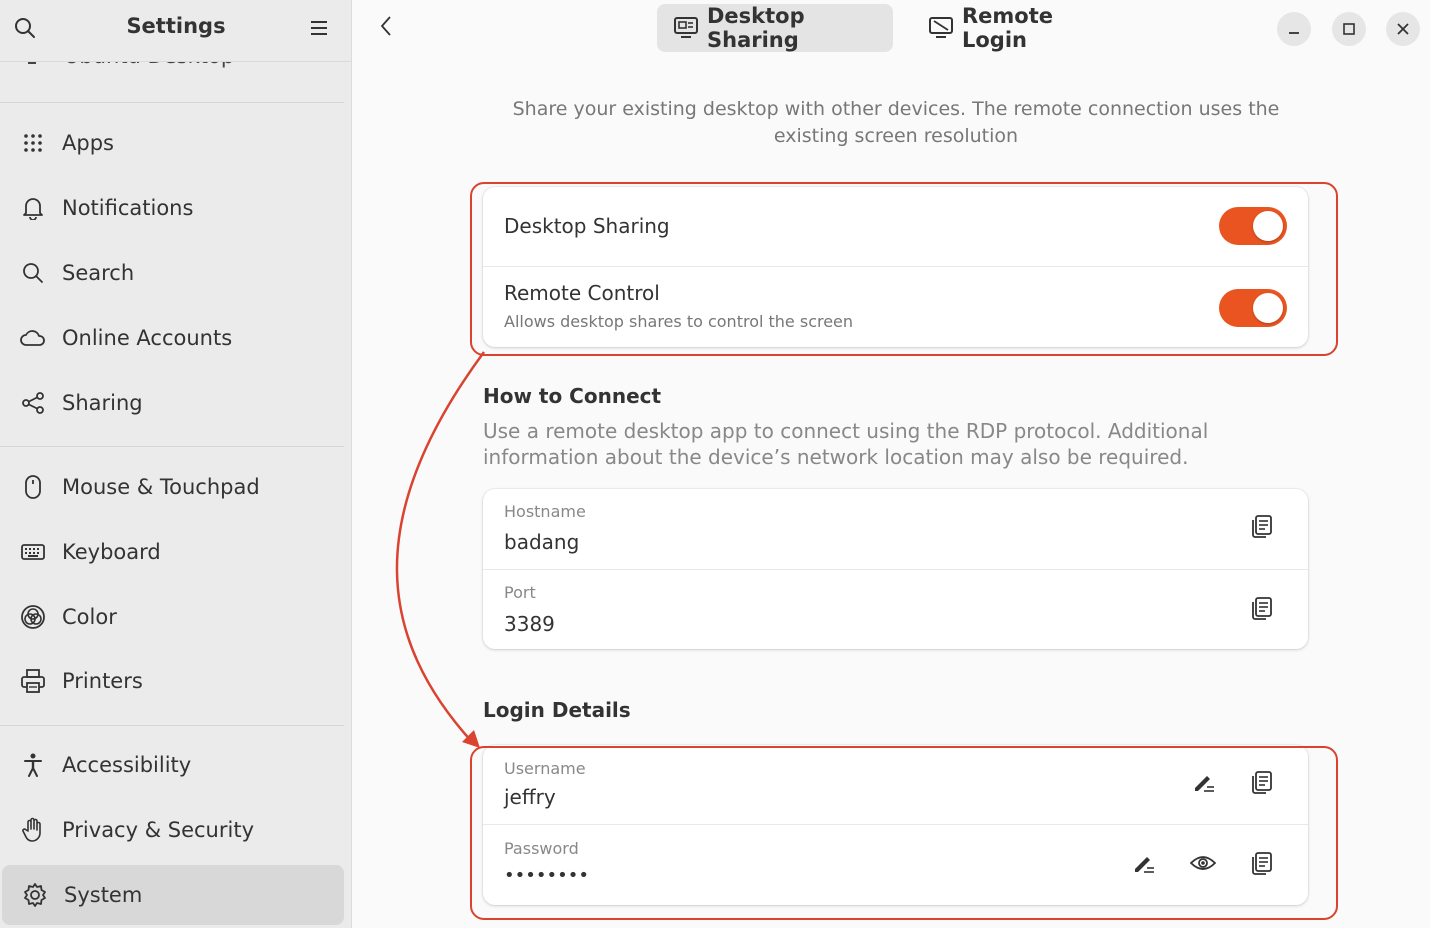  Describe the element at coordinates (33, 552) in the screenshot. I see `keyboard-icon` at that location.